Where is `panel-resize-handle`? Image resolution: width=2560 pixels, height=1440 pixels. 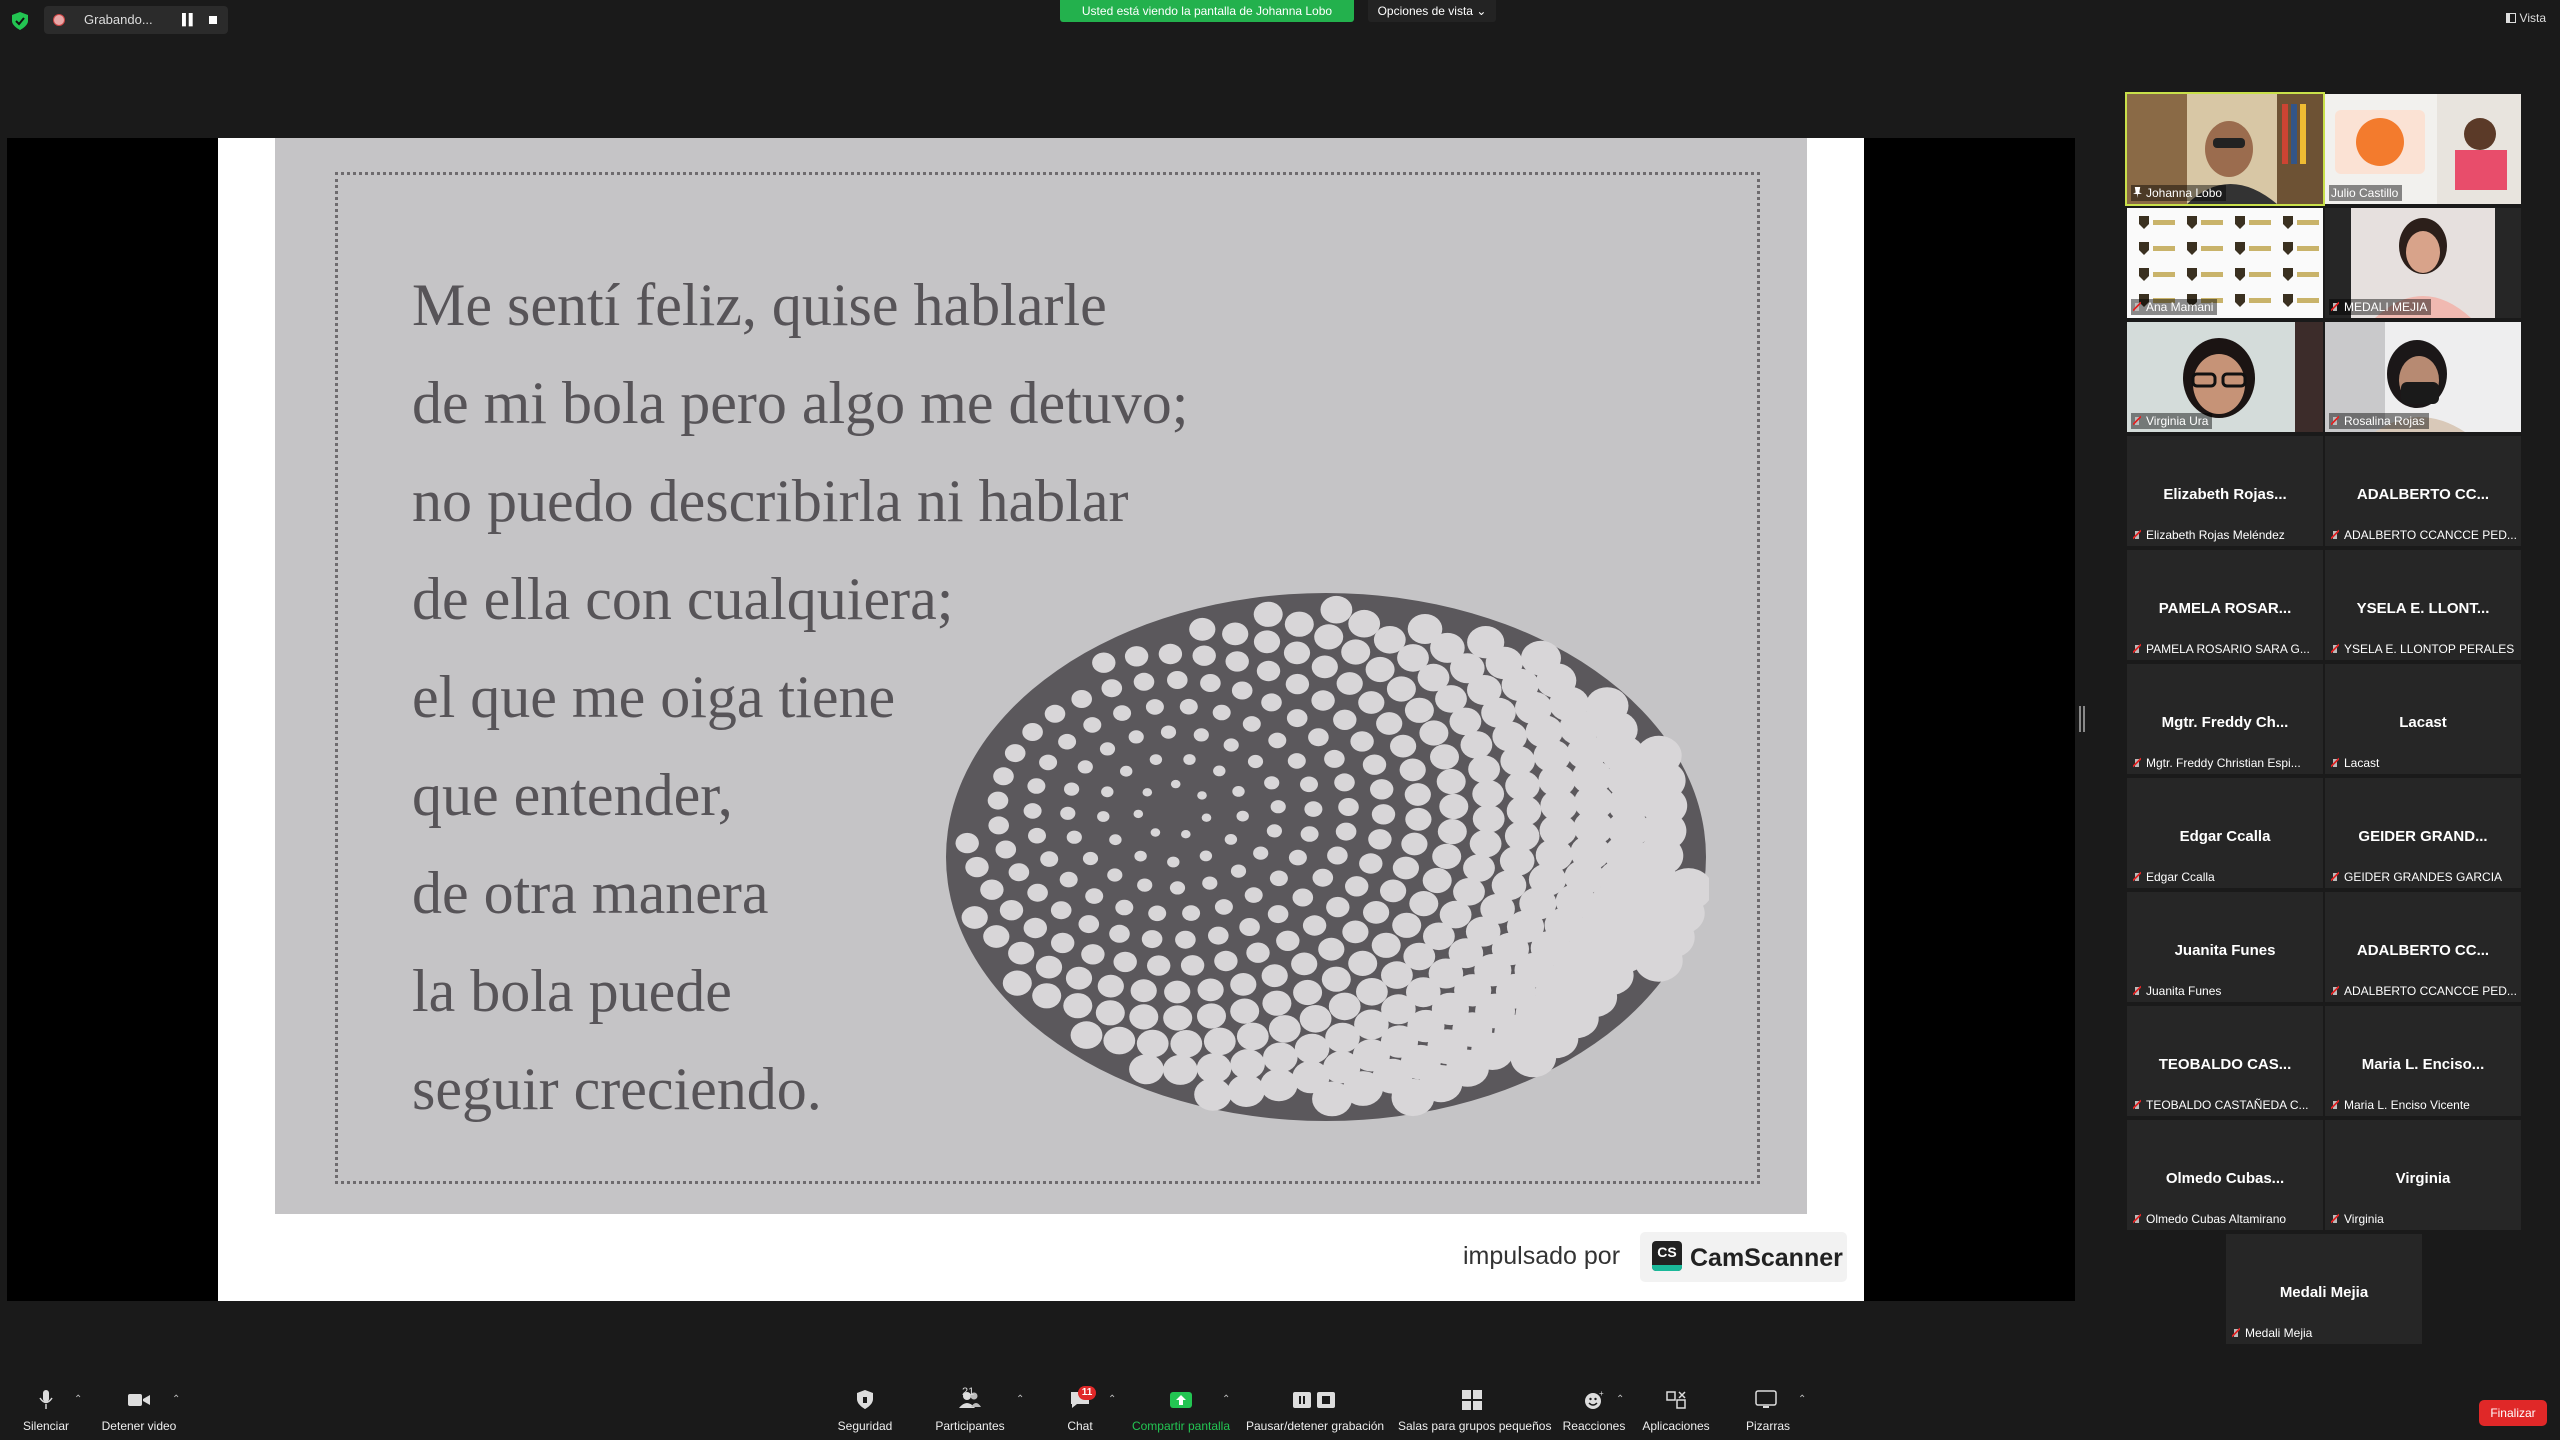
panel-resize-handle is located at coordinates (2082, 719).